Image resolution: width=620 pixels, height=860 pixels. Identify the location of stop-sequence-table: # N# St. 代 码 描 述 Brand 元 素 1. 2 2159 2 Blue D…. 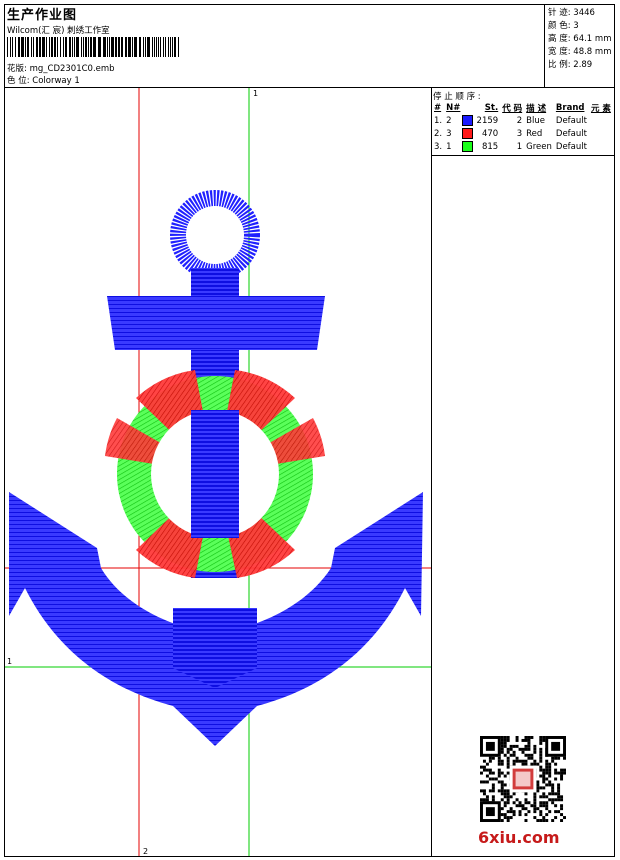
(522, 127).